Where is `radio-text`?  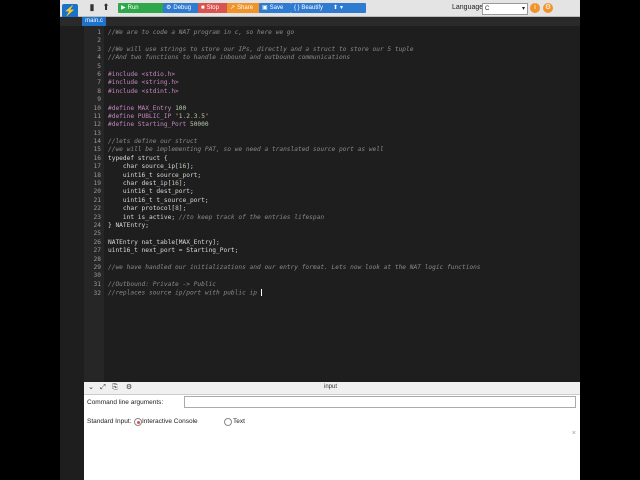 radio-text is located at coordinates (228, 422).